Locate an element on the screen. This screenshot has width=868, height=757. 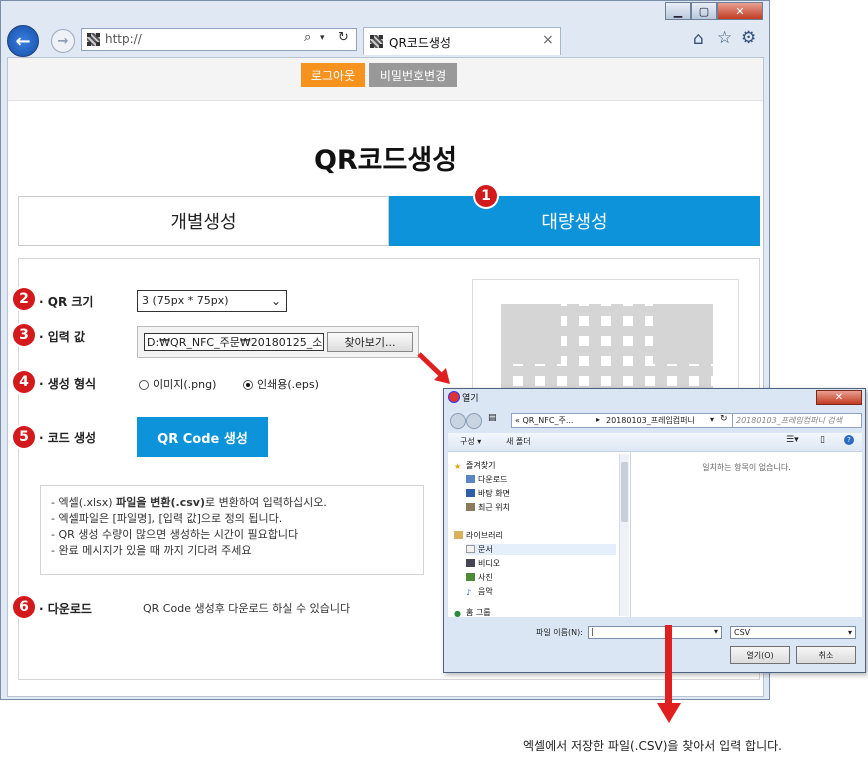
tree-scrollbar is located at coordinates (624, 535).